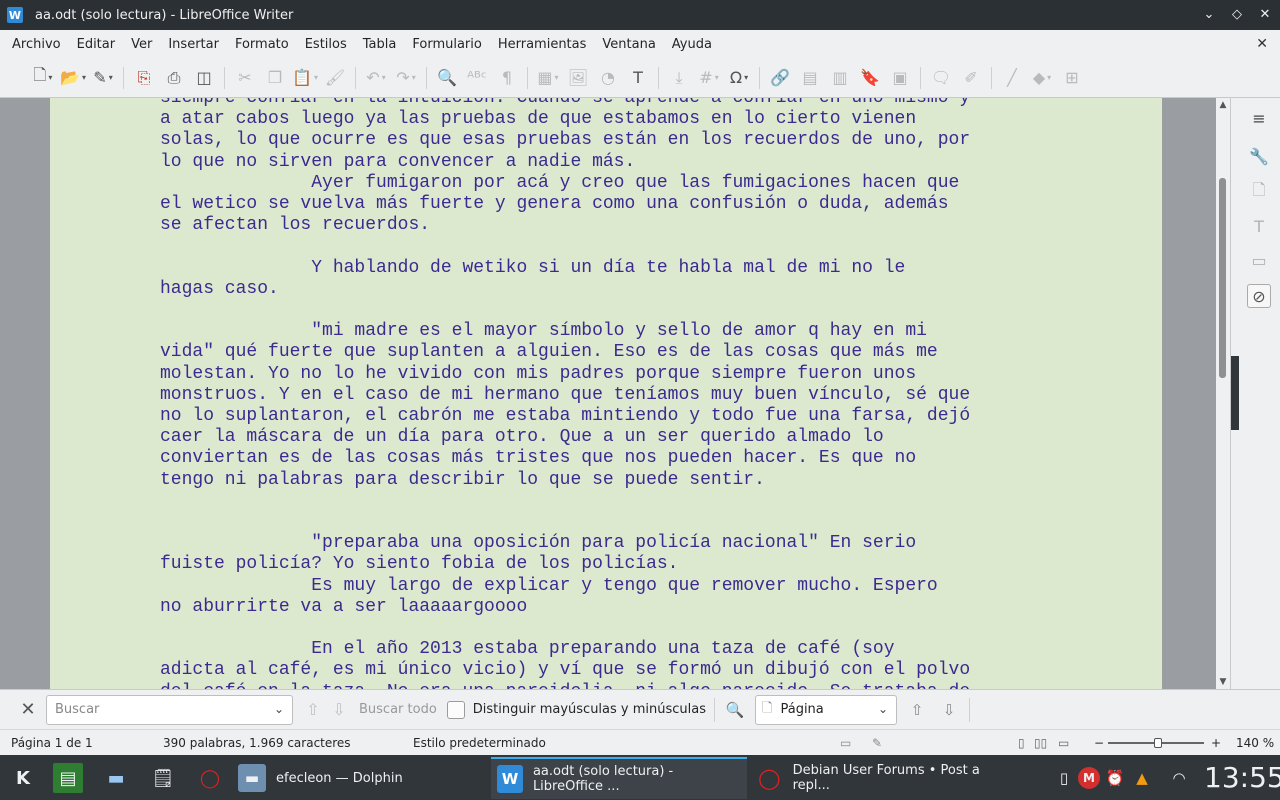 This screenshot has width=1280, height=800. I want to click on insert-textbox-icon: T, so click(638, 78).